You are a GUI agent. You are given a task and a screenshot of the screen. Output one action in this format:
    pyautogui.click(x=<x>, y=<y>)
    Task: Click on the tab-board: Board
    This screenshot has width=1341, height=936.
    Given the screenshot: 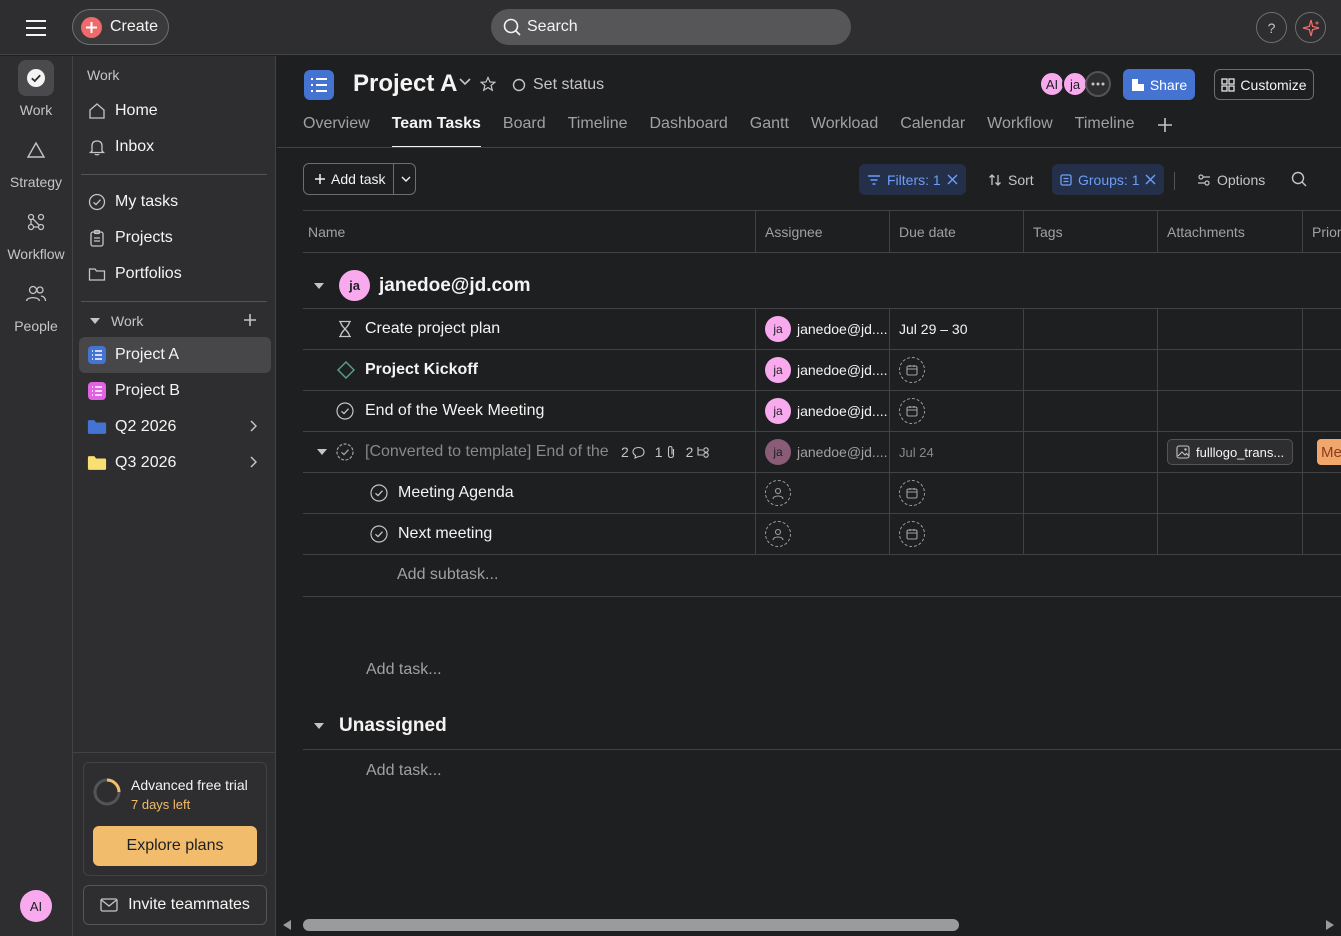 What is the action you would take?
    pyautogui.click(x=524, y=131)
    